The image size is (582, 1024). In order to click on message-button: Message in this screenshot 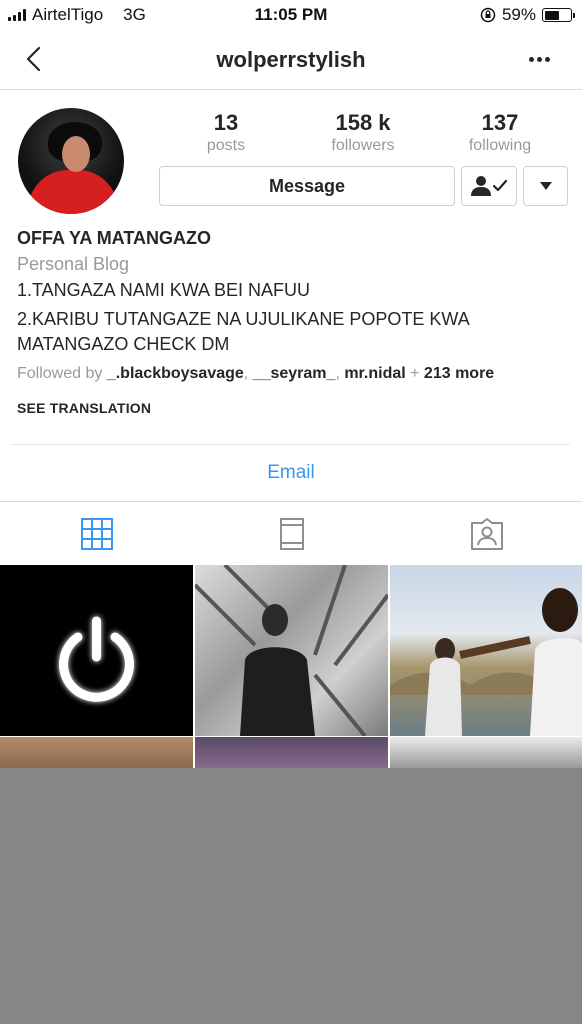, I will do `click(307, 186)`.